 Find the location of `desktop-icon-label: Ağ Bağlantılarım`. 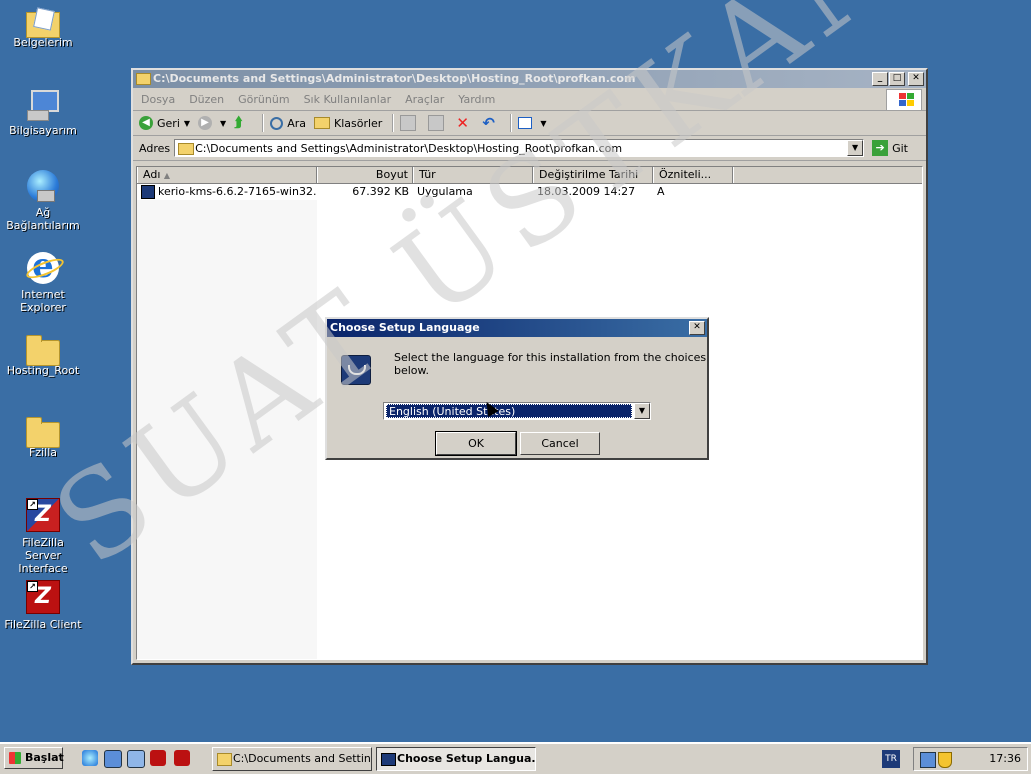

desktop-icon-label: Ağ Bağlantılarım is located at coordinates (43, 219).